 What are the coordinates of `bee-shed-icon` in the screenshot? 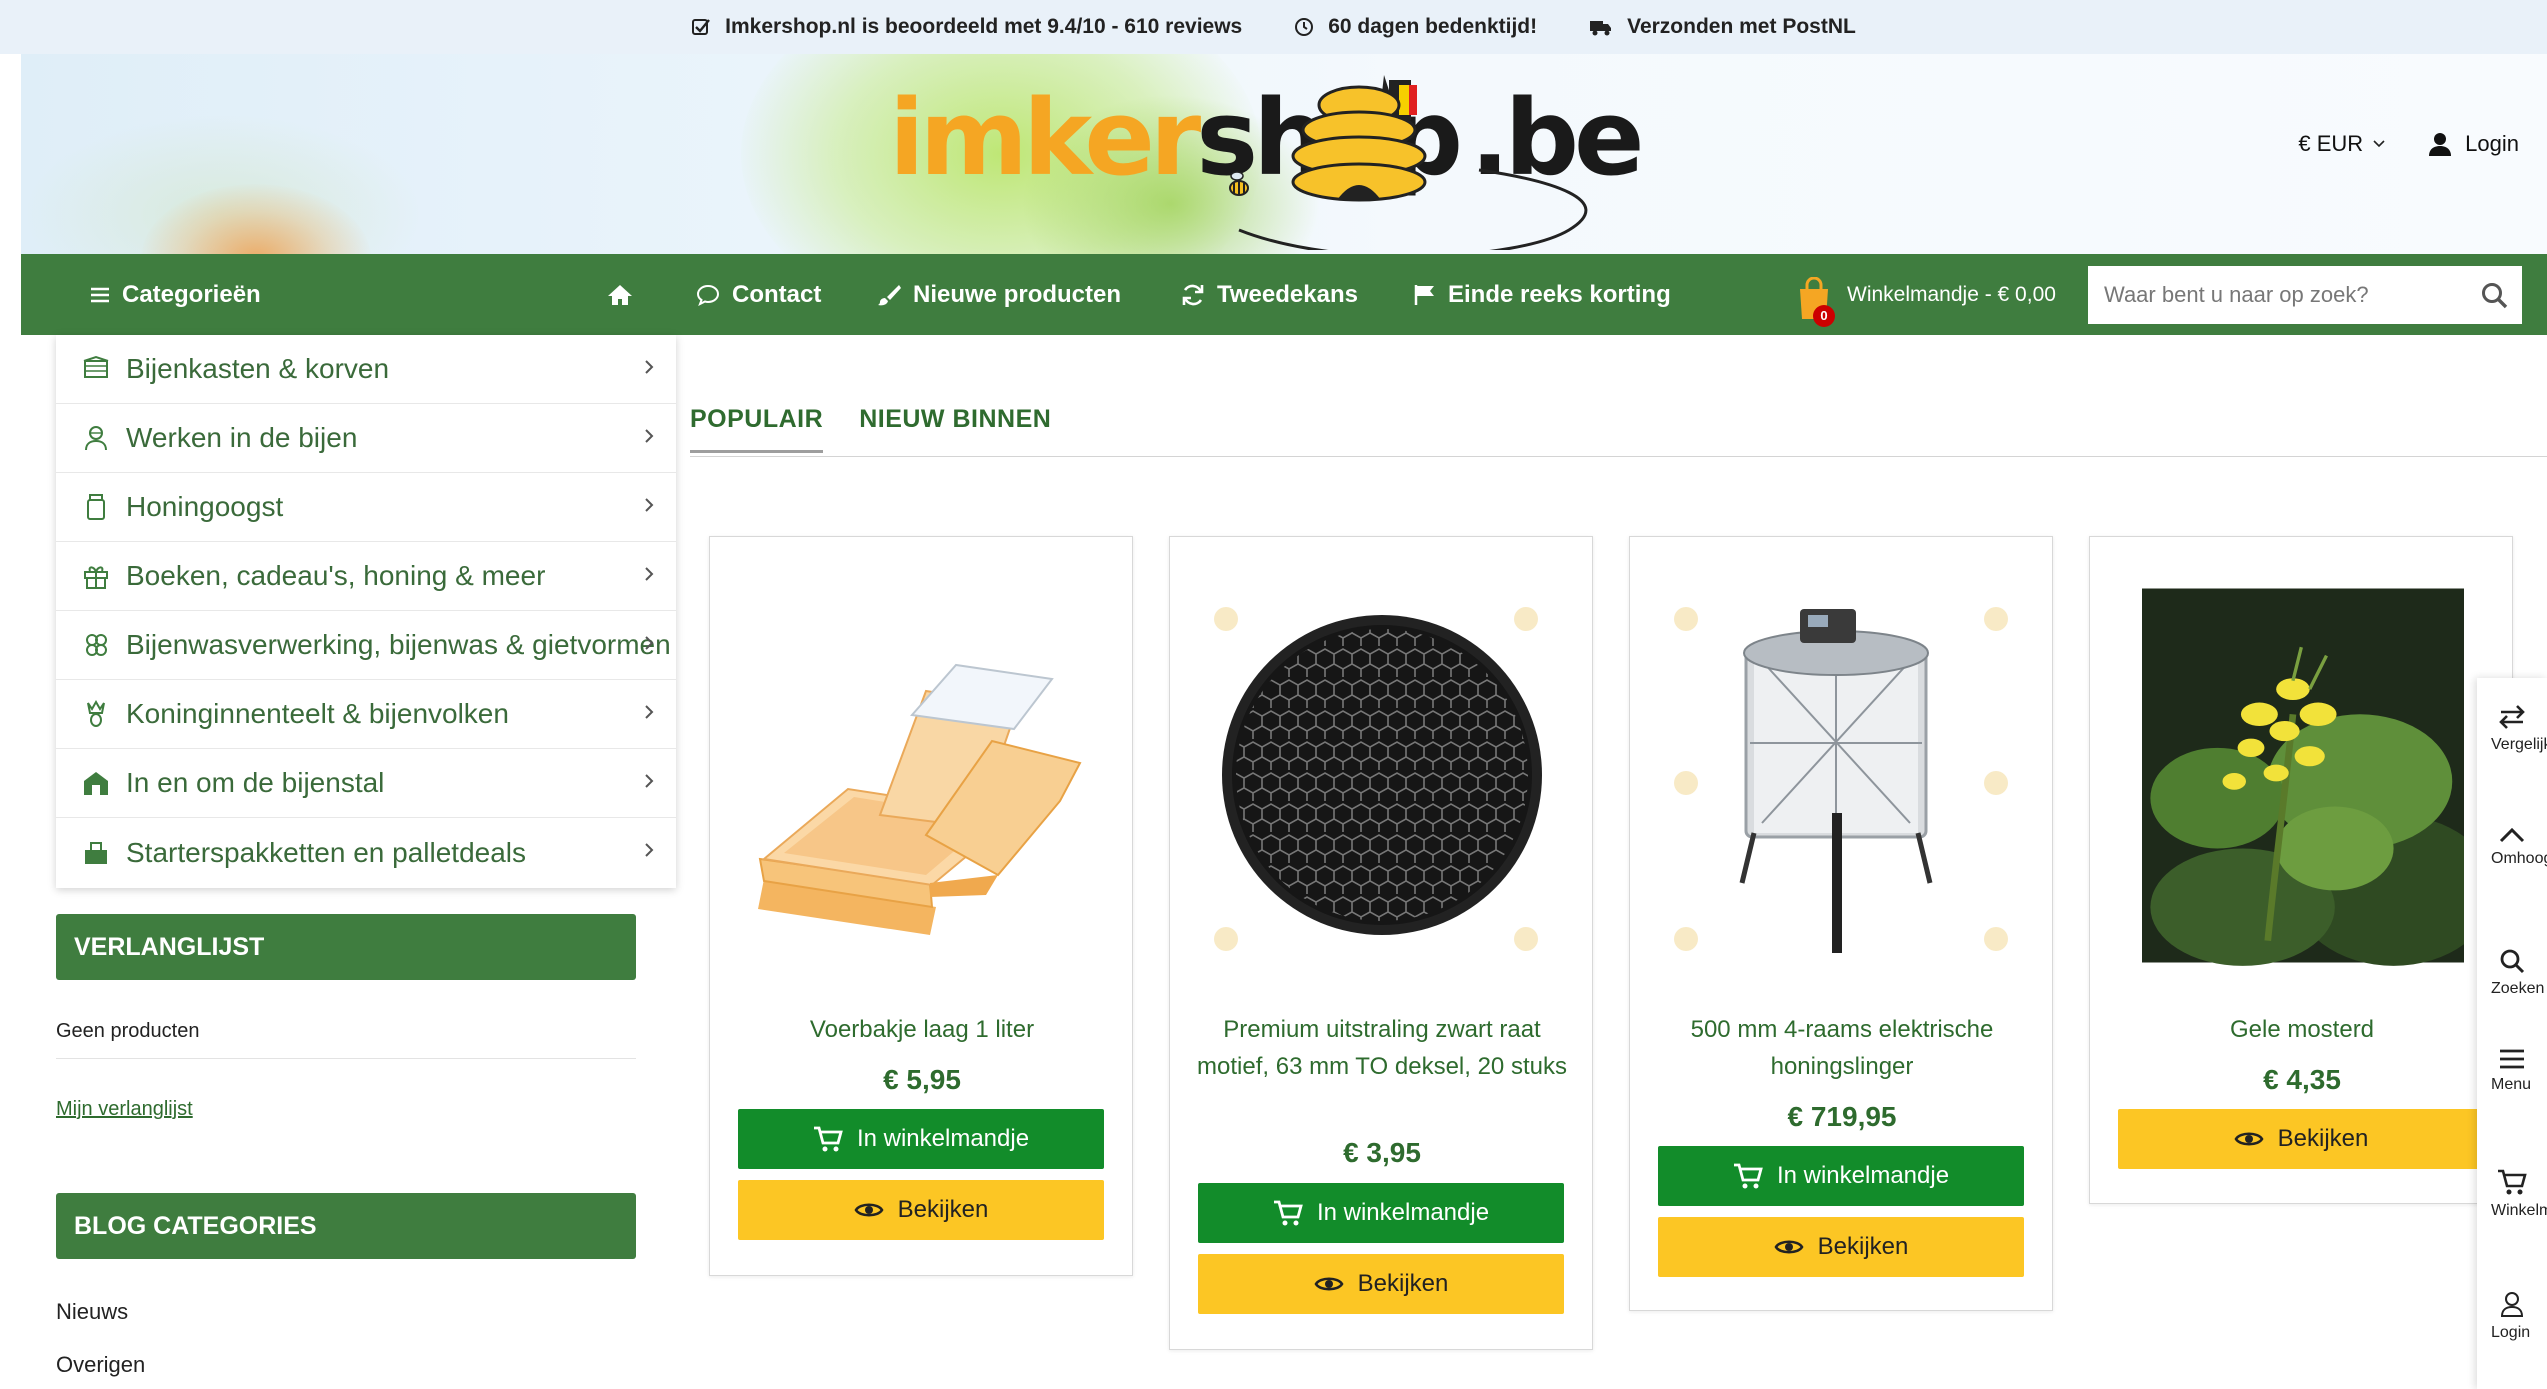 It's located at (96, 783).